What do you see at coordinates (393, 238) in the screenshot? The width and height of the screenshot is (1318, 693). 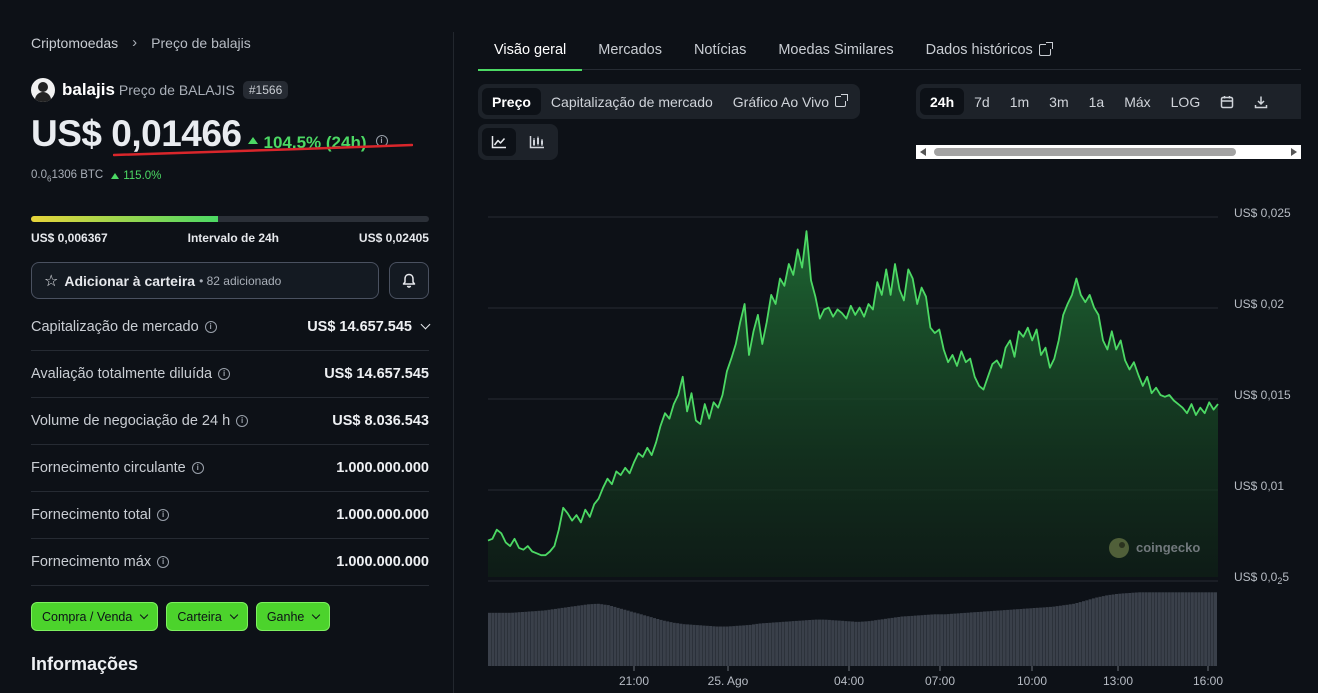 I see `range-high: US$ 0,02405` at bounding box center [393, 238].